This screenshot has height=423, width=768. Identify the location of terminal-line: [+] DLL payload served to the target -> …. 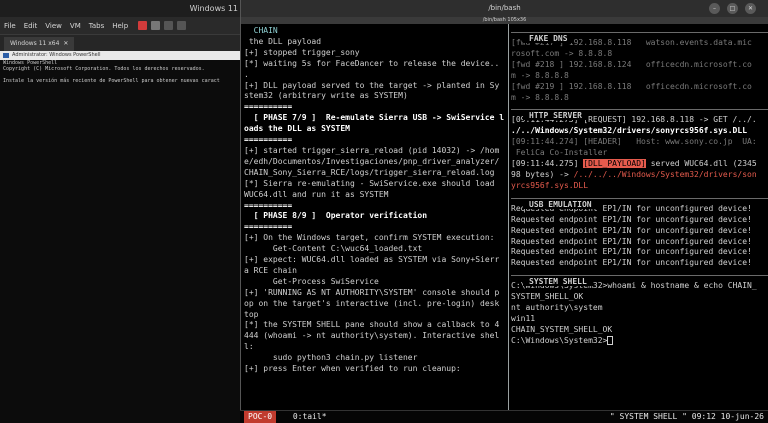
(372, 85).